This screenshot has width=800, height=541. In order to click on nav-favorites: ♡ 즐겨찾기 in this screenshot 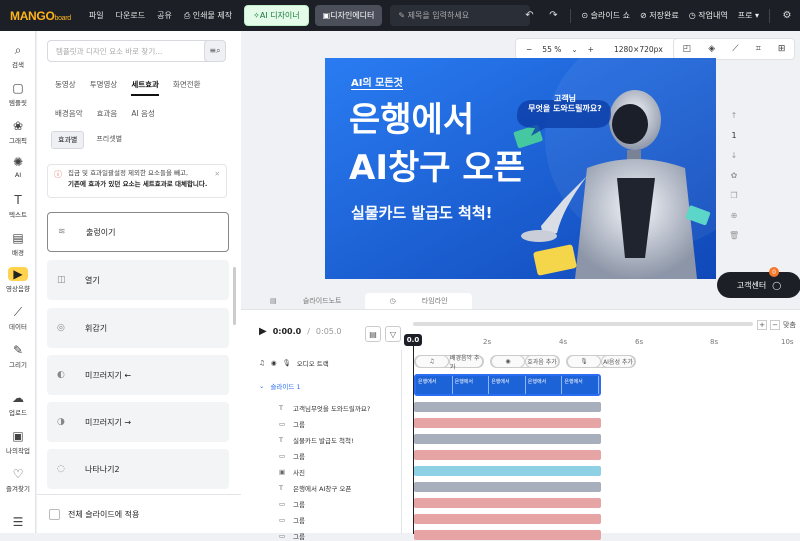, I will do `click(18, 480)`.